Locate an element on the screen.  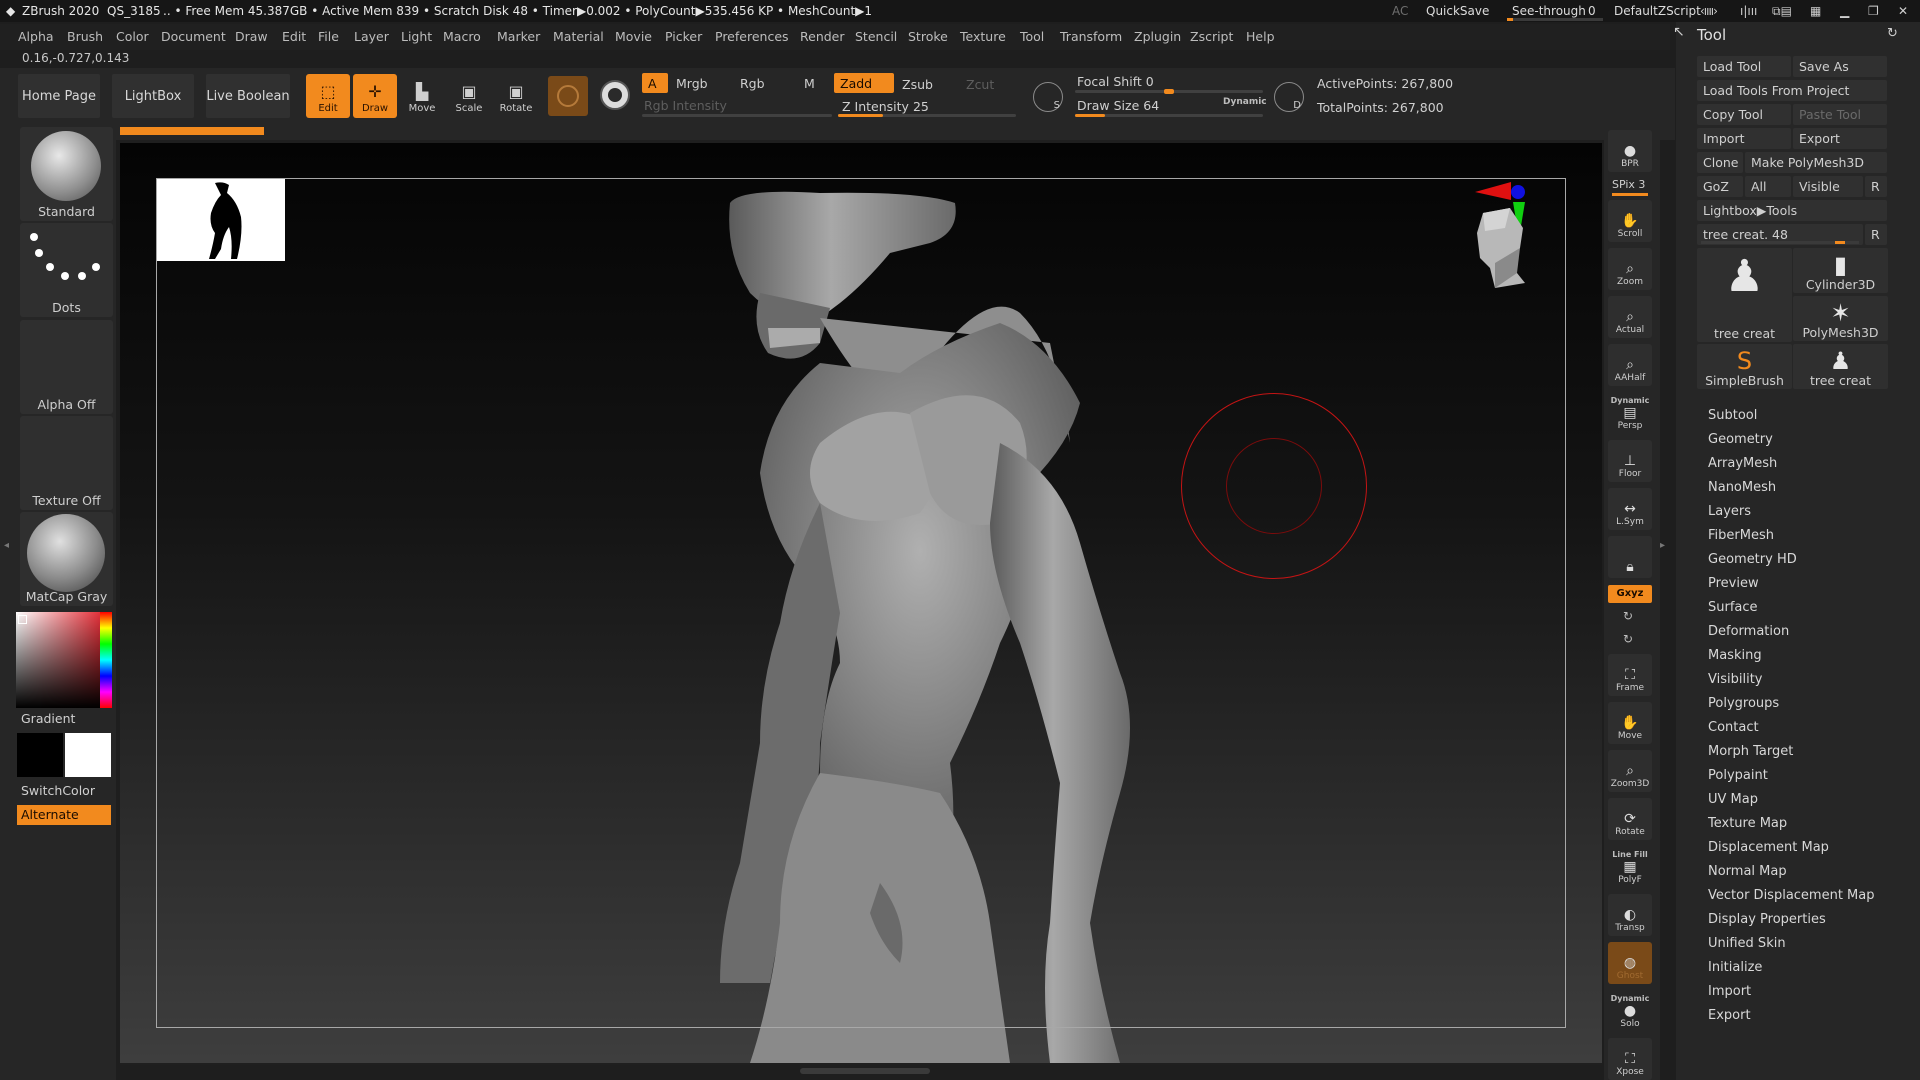
default-zscript-button: DefaultZScript is located at coordinates (1657, 11).